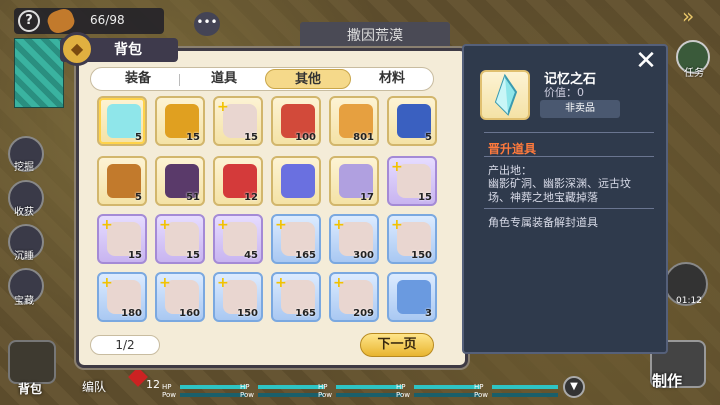  Describe the element at coordinates (428, 313) in the screenshot. I see `item-count: 3` at that location.